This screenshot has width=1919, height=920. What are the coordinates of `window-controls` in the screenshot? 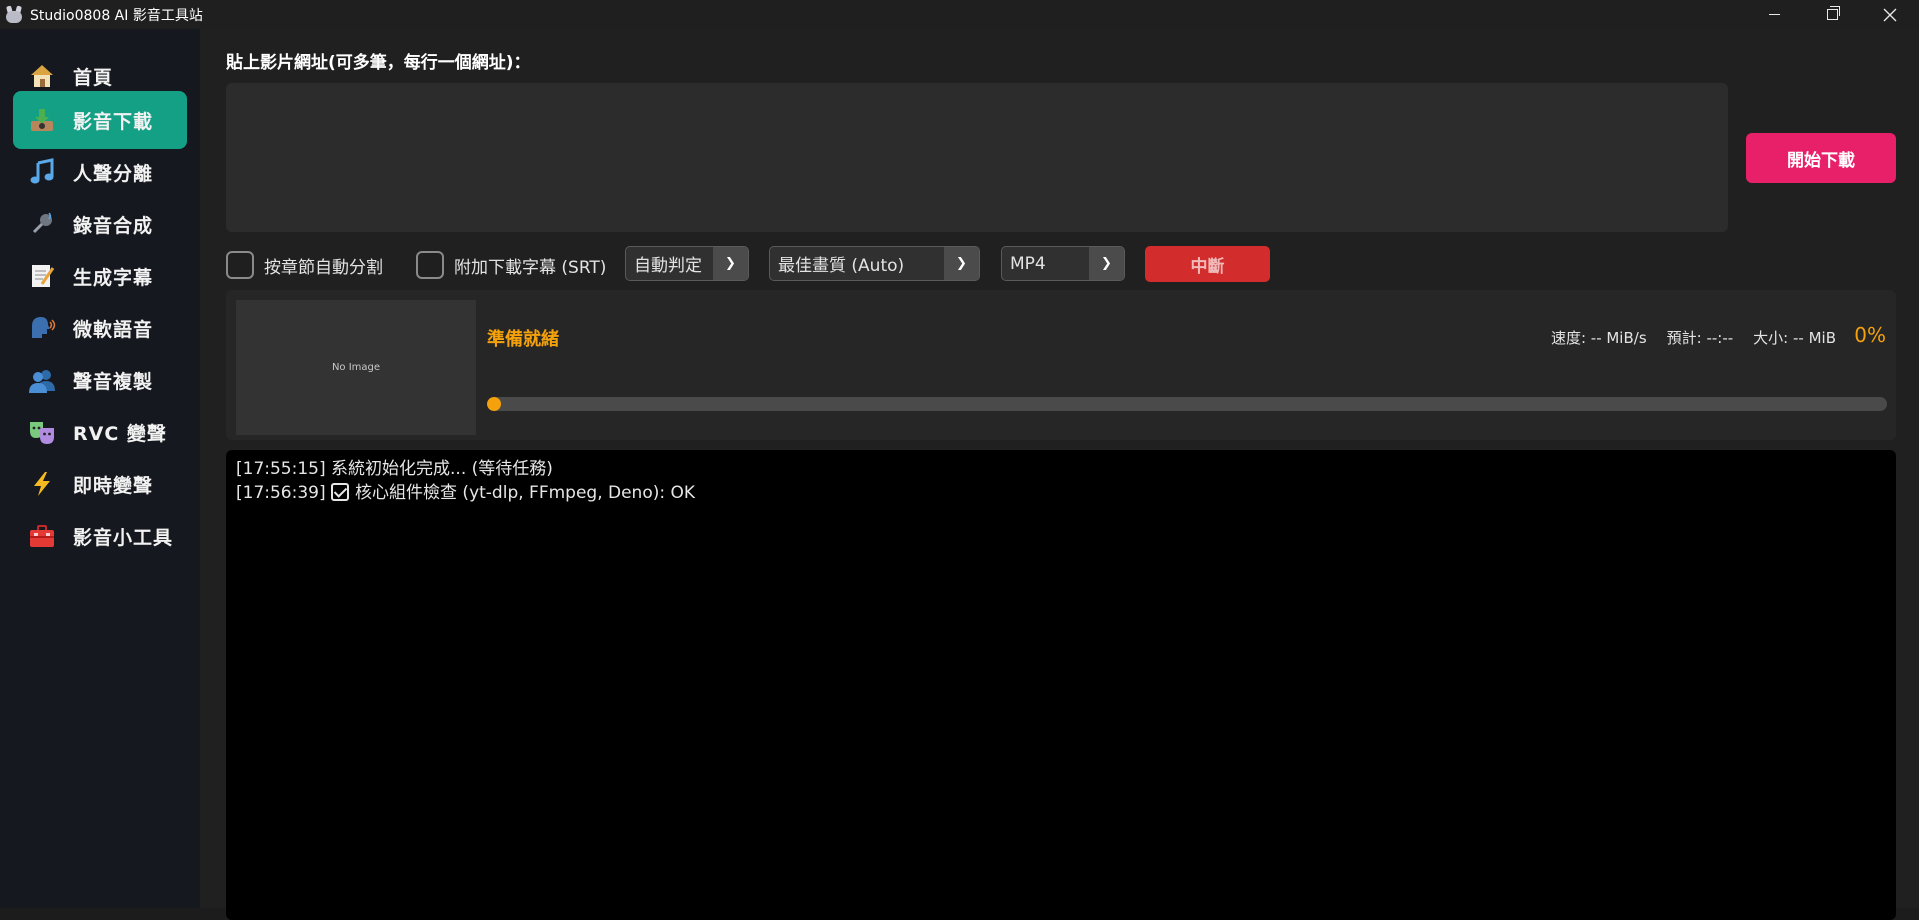 It's located at (1832, 14).